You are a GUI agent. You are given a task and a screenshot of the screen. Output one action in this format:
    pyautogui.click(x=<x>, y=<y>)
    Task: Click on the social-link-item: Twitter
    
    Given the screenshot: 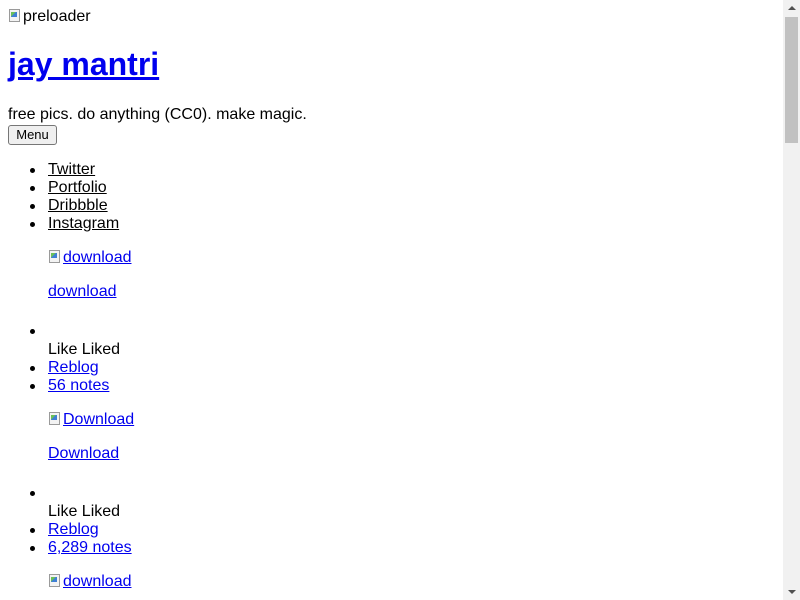 What is the action you would take?
    pyautogui.click(x=62, y=170)
    